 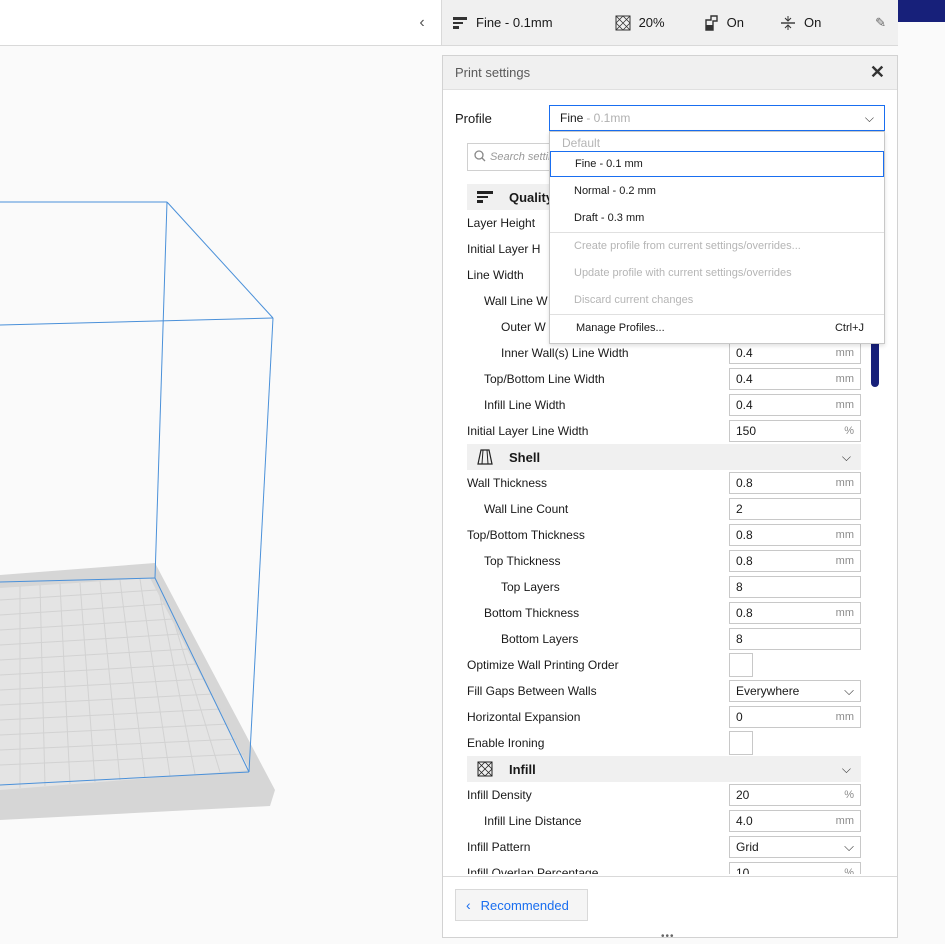 What do you see at coordinates (921, 11) in the screenshot?
I see `brand-strip` at bounding box center [921, 11].